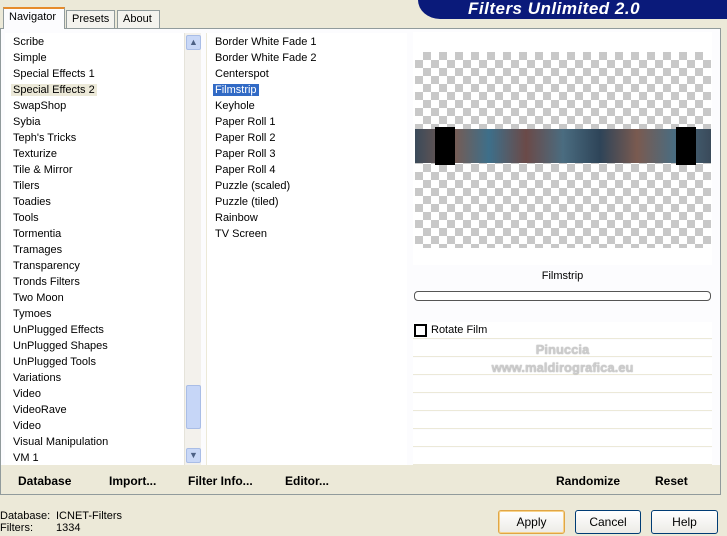 This screenshot has height=536, width=727. What do you see at coordinates (192, 249) in the screenshot?
I see `category-scrollbar: ▲ ▼` at bounding box center [192, 249].